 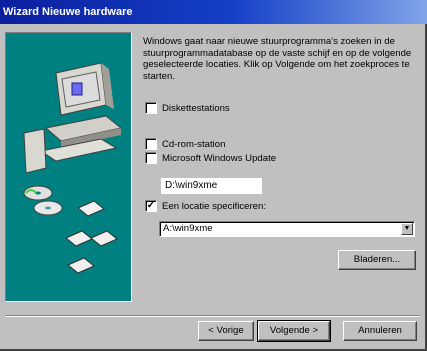 What do you see at coordinates (73, 118) in the screenshot?
I see `computer-icon` at bounding box center [73, 118].